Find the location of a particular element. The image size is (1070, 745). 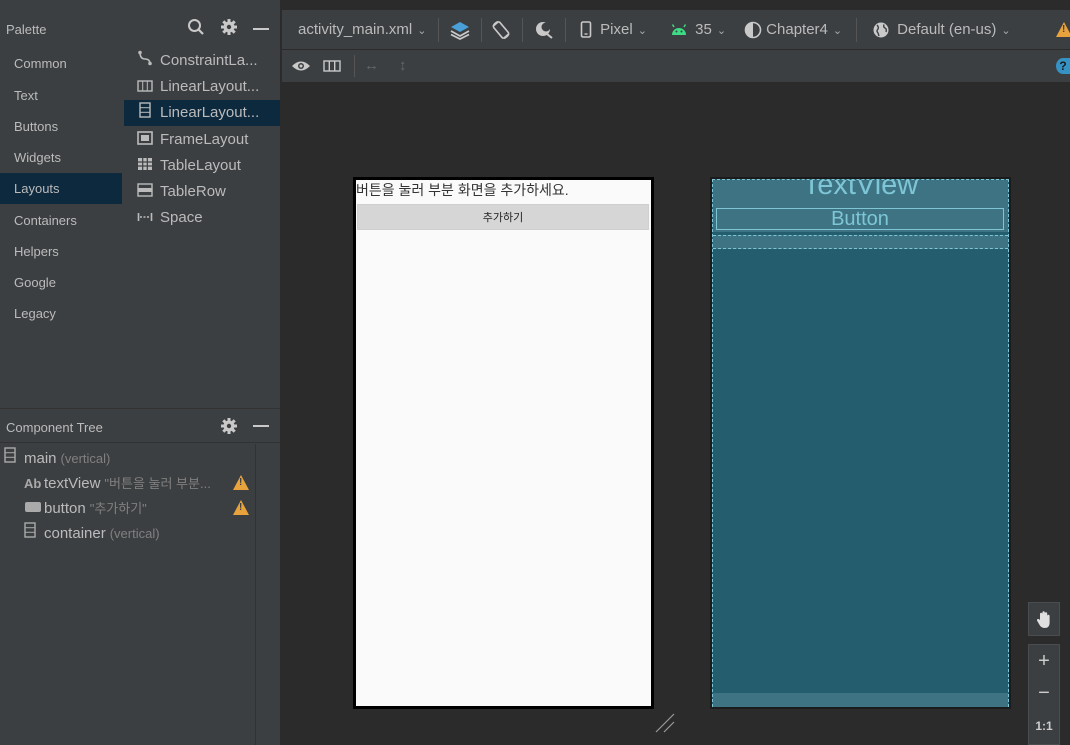

palette-item-framelayout: FrameLayout is located at coordinates (202, 140).